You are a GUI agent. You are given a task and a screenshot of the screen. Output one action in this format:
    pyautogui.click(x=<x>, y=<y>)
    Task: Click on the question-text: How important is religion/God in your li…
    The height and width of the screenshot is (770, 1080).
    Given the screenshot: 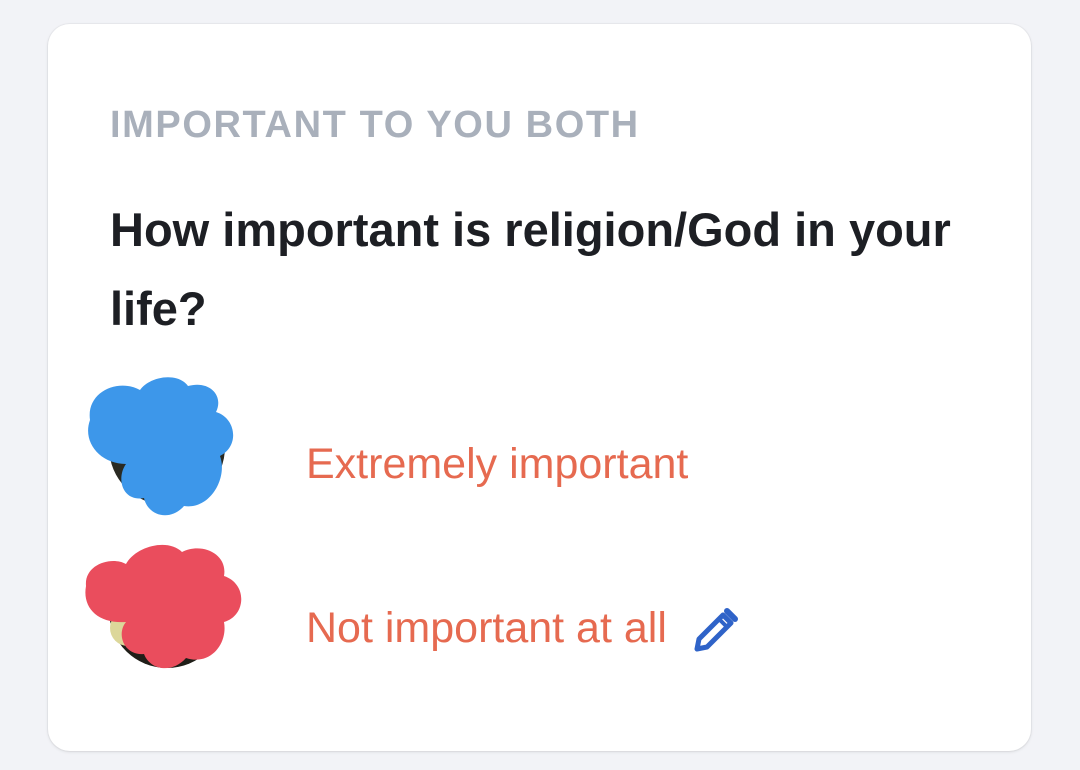 What is the action you would take?
    pyautogui.click(x=530, y=269)
    